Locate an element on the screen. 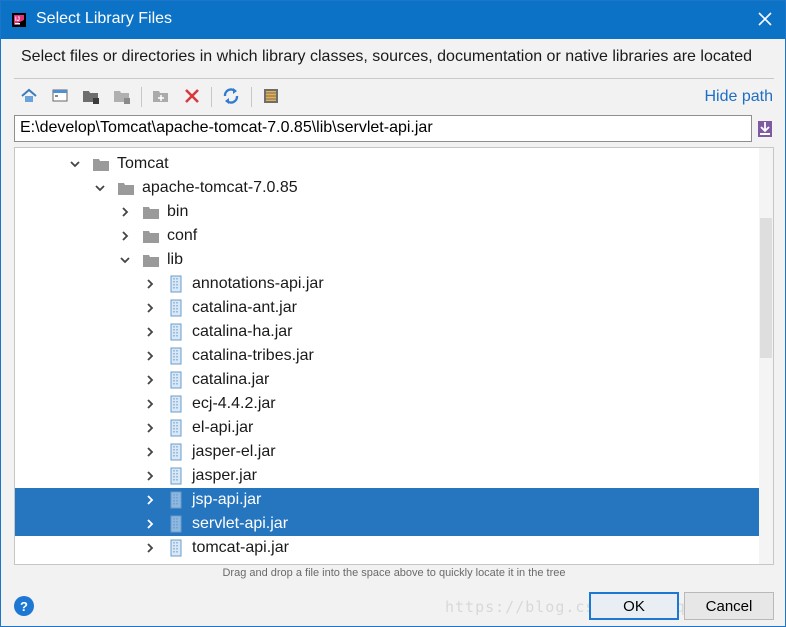 The image size is (786, 627). refresh-button is located at coordinates (231, 96).